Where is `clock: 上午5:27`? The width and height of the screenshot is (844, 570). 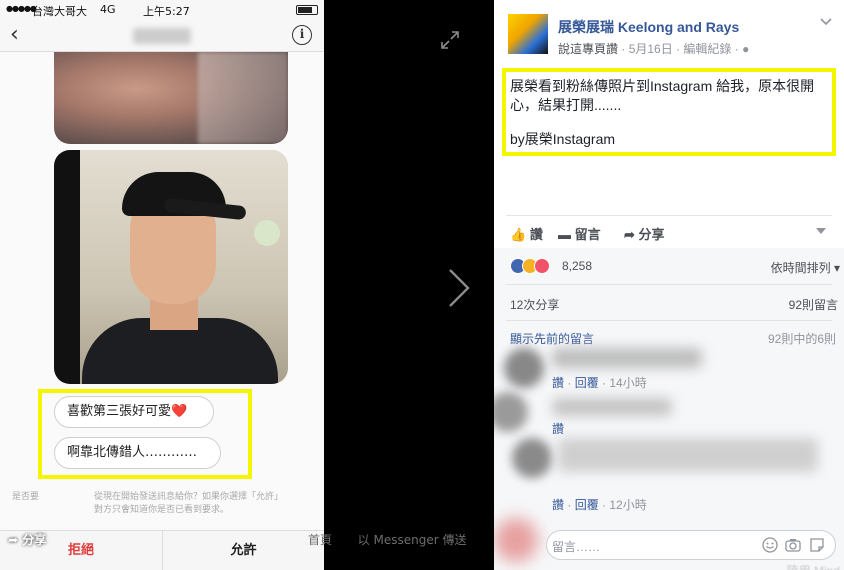
clock: 上午5:27 is located at coordinates (166, 11).